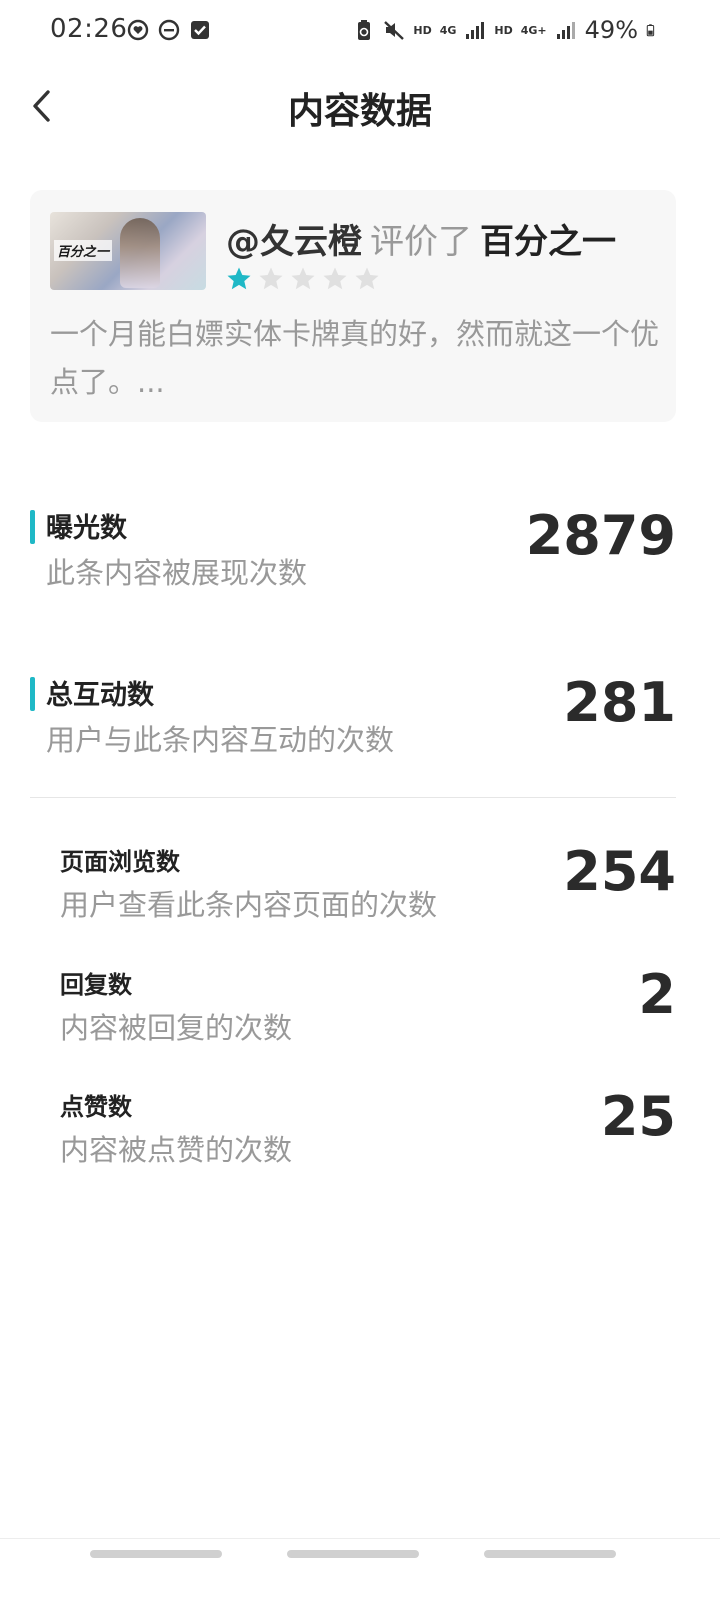 This screenshot has height=1600, width=720. What do you see at coordinates (533, 30) in the screenshot?
I see `network-4g-label-2: 4G+` at bounding box center [533, 30].